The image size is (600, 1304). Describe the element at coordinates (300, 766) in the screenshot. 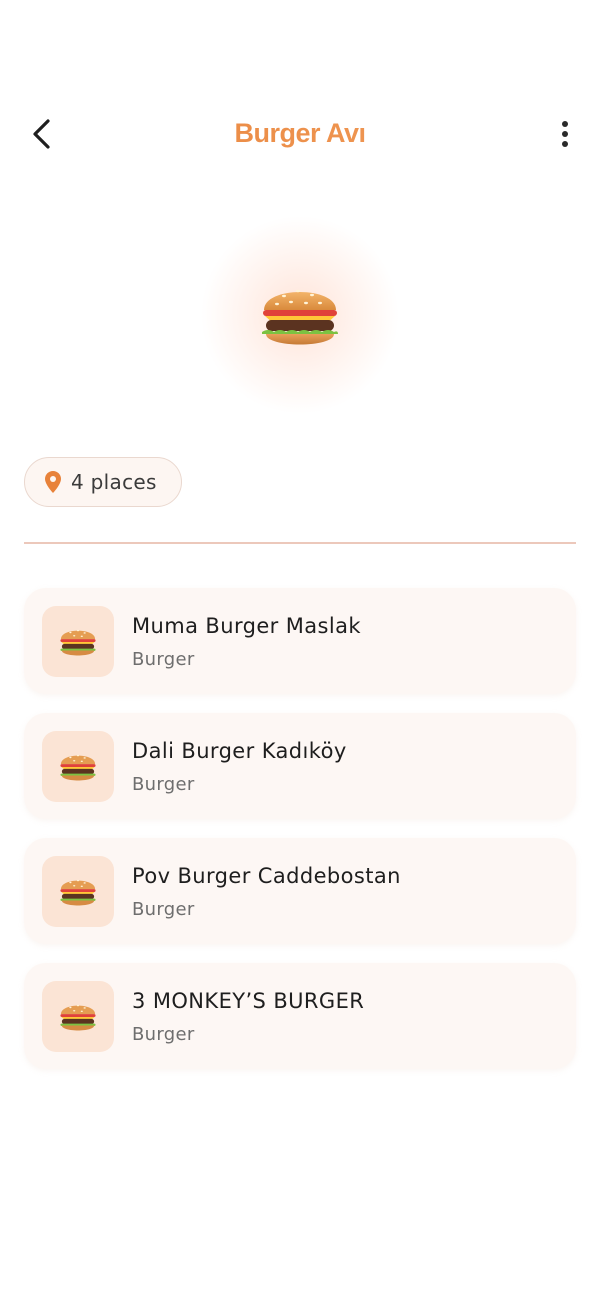

I see `place-card: Dali Burger Kadıköy Burger` at that location.